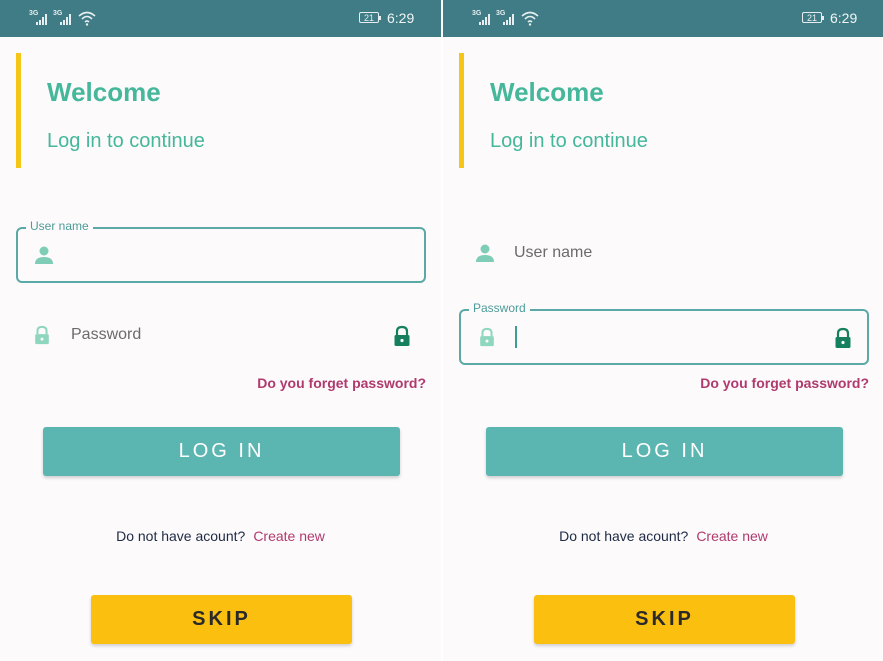  Describe the element at coordinates (516, 337) in the screenshot. I see `text-cursor` at that location.